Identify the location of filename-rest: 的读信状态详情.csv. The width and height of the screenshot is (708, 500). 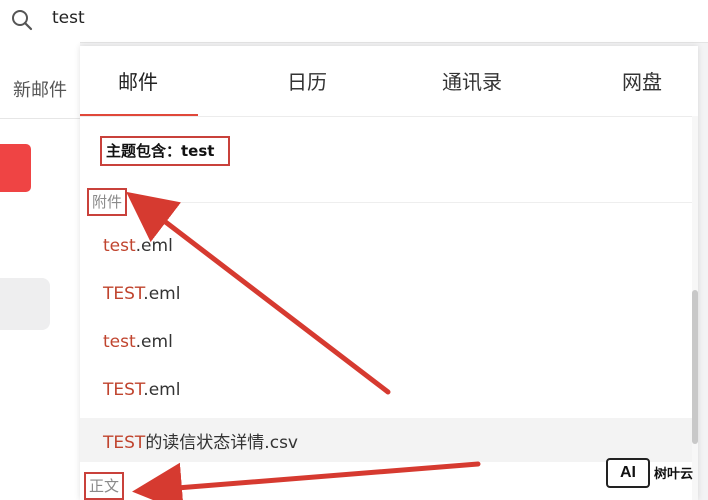
(221, 443).